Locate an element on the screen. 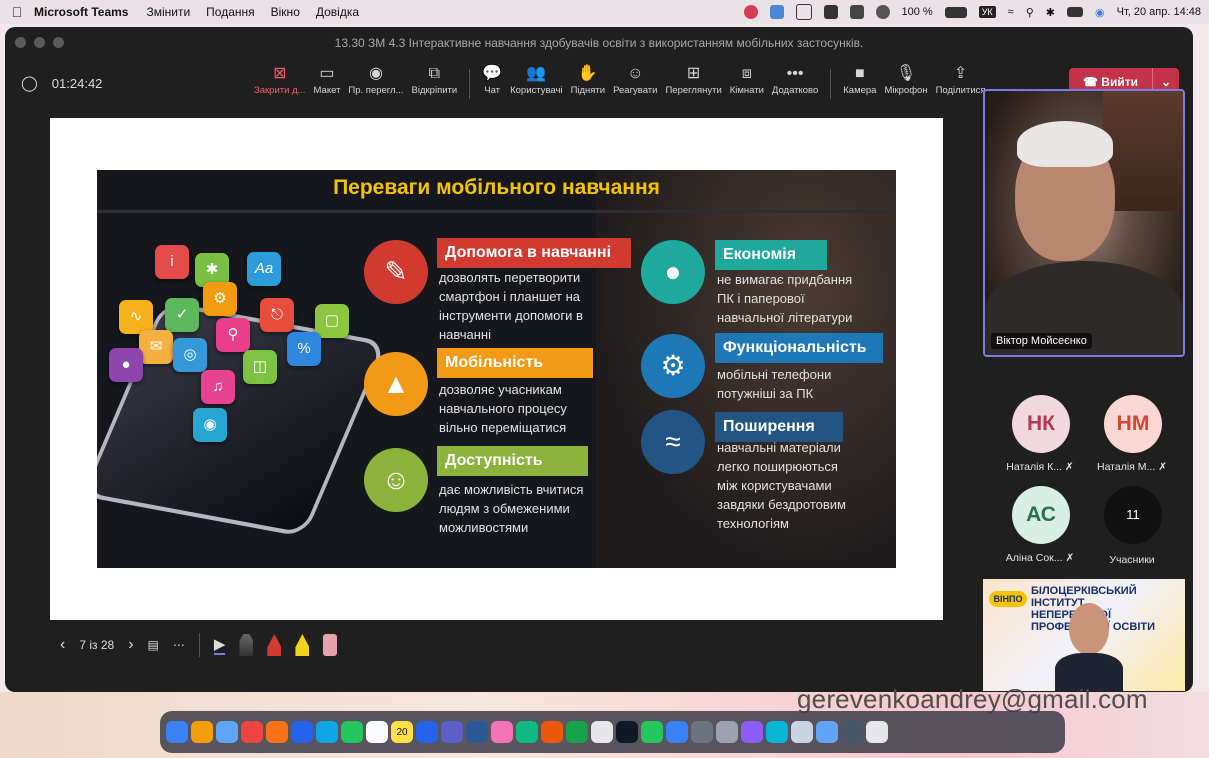 The height and width of the screenshot is (758, 1209). more-icon: ••• is located at coordinates (795, 73).